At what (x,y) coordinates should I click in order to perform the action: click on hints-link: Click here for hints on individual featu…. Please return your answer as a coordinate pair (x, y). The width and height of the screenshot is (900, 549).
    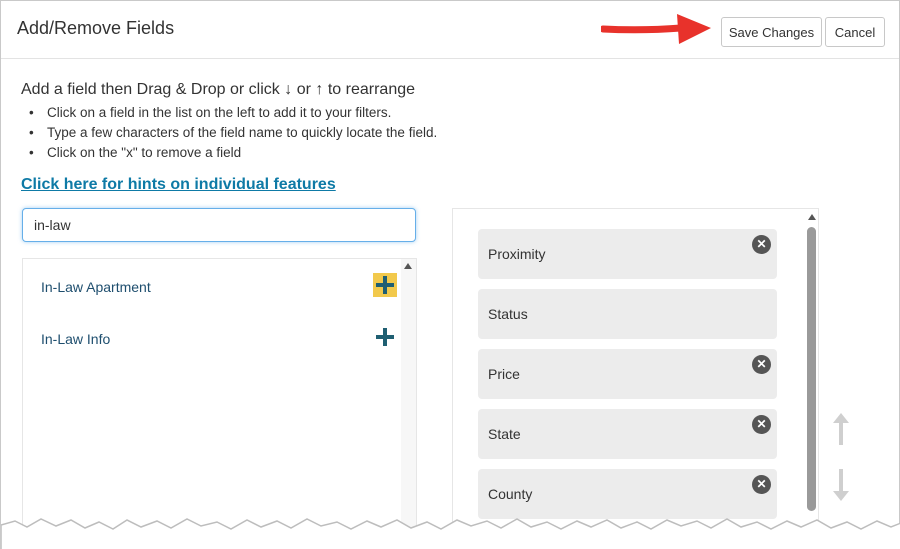
    Looking at the image, I should click on (178, 185).